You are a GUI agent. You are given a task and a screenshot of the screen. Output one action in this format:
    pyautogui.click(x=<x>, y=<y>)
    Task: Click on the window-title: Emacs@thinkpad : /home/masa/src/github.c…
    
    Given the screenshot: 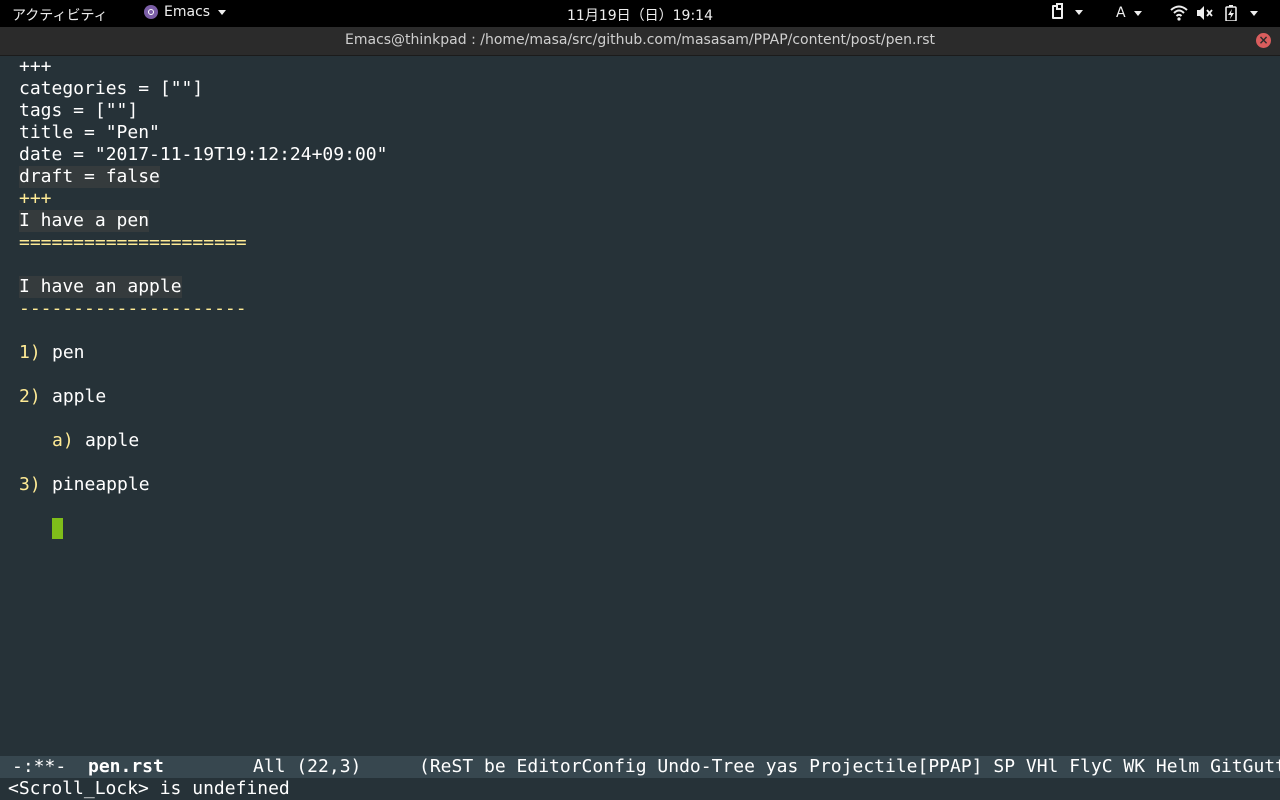 What is the action you would take?
    pyautogui.click(x=640, y=40)
    